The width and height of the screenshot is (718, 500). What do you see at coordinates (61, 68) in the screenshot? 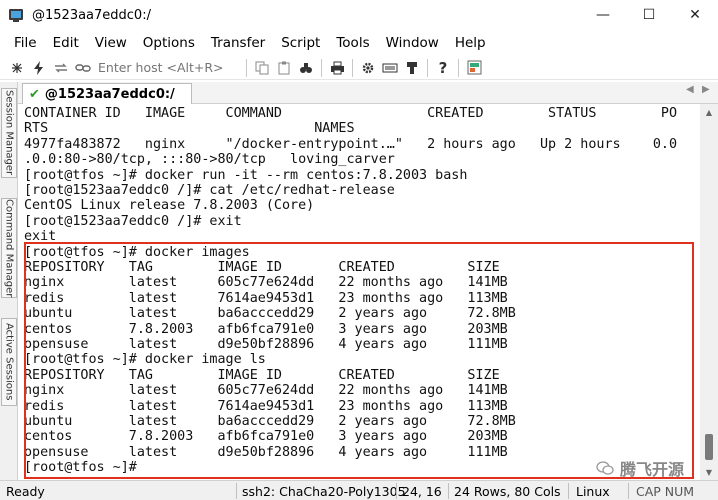
I see `reconnect-icon` at bounding box center [61, 68].